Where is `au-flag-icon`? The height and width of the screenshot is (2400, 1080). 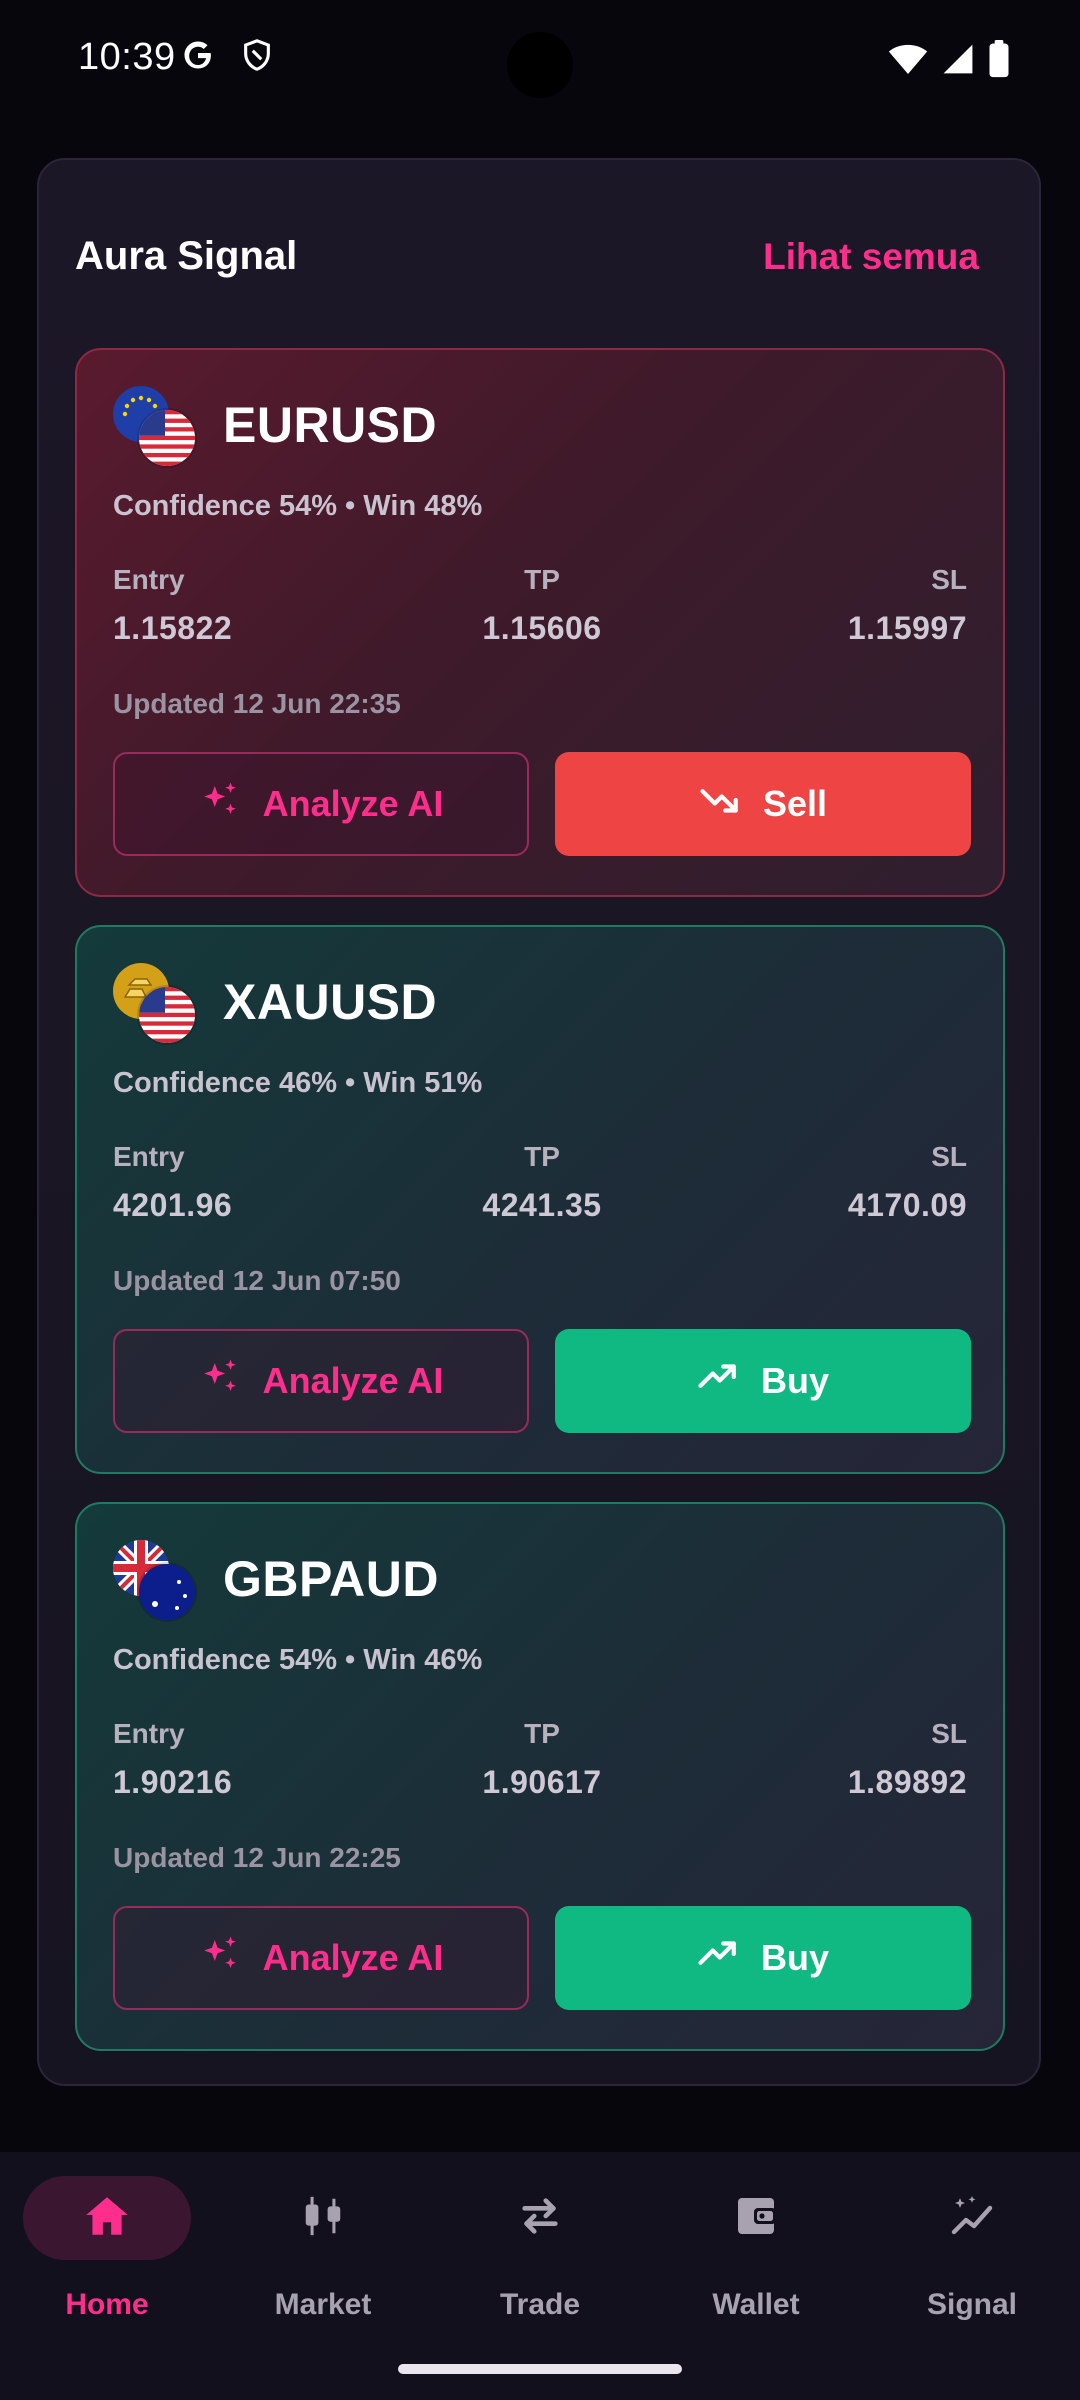
au-flag-icon is located at coordinates (167, 1592).